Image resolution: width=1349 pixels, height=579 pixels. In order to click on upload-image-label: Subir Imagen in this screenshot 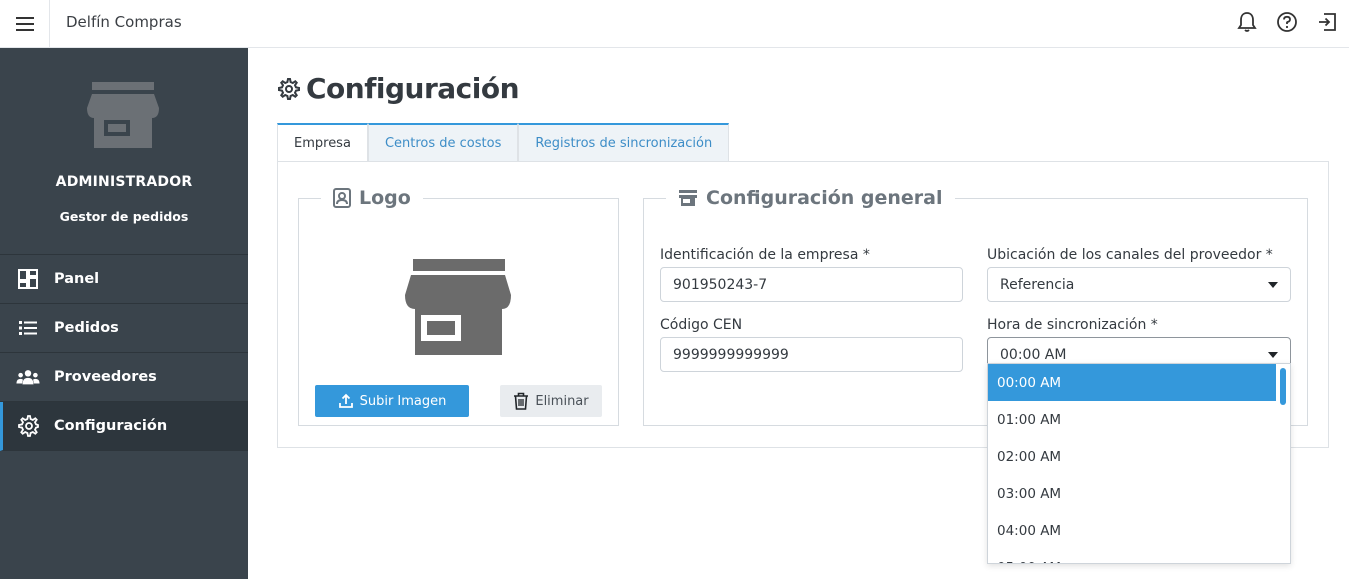, I will do `click(403, 401)`.